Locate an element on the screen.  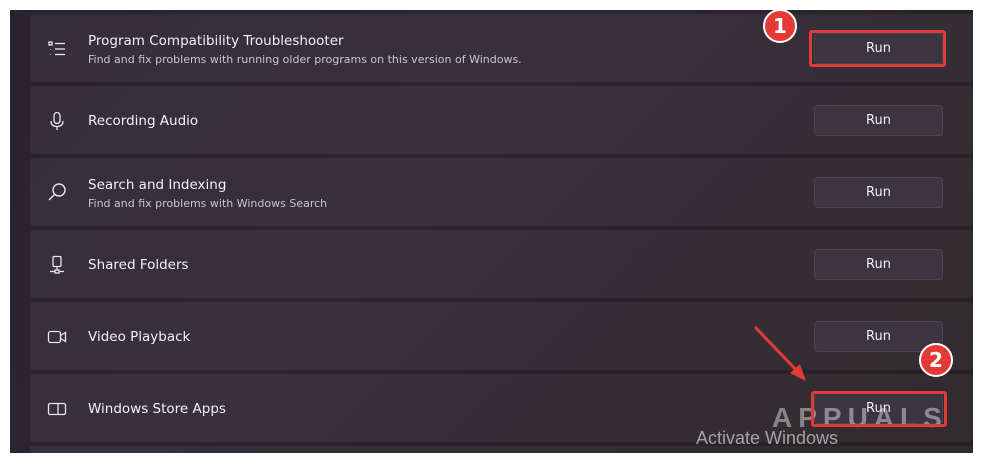
troubleshooter-title: Windows Store Apps is located at coordinates (157, 409).